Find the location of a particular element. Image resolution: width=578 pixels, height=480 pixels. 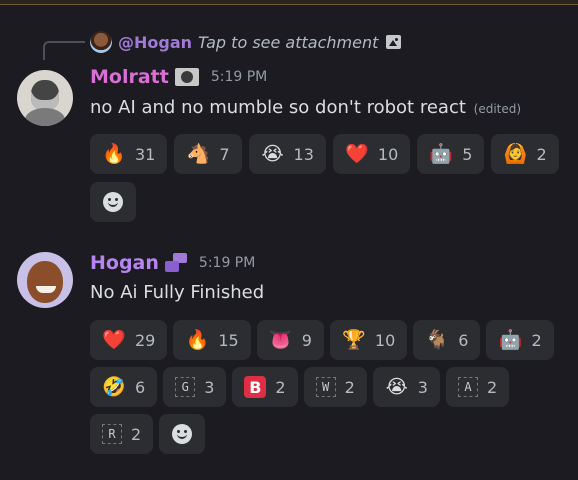

reaction-robot: 🤖 5 is located at coordinates (451, 154).